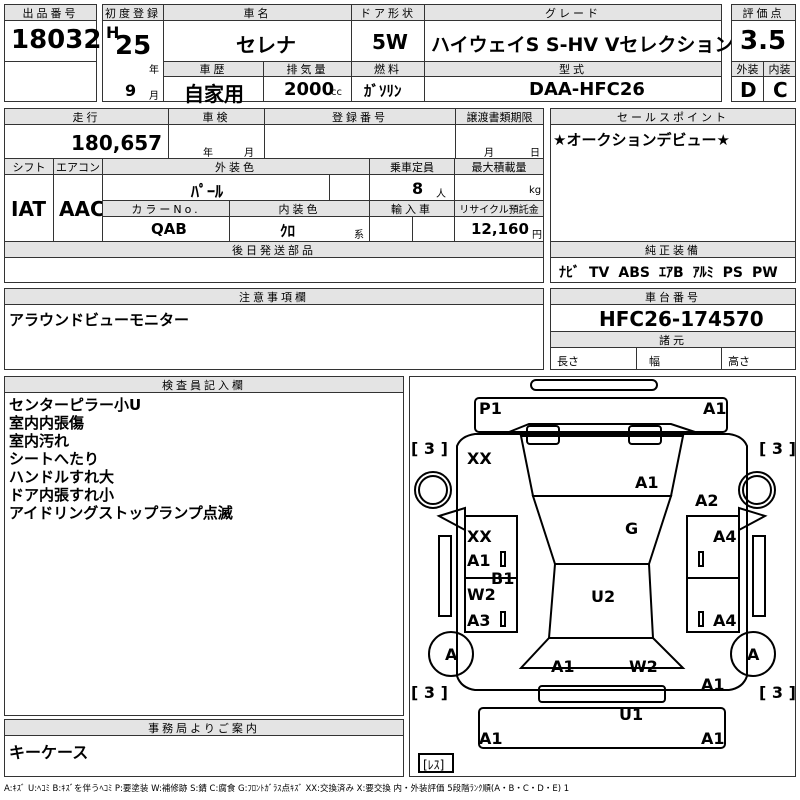 Image resolution: width=800 pixels, height=800 pixels. Describe the element at coordinates (603, 596) in the screenshot. I see `damage-code: U2` at that location.